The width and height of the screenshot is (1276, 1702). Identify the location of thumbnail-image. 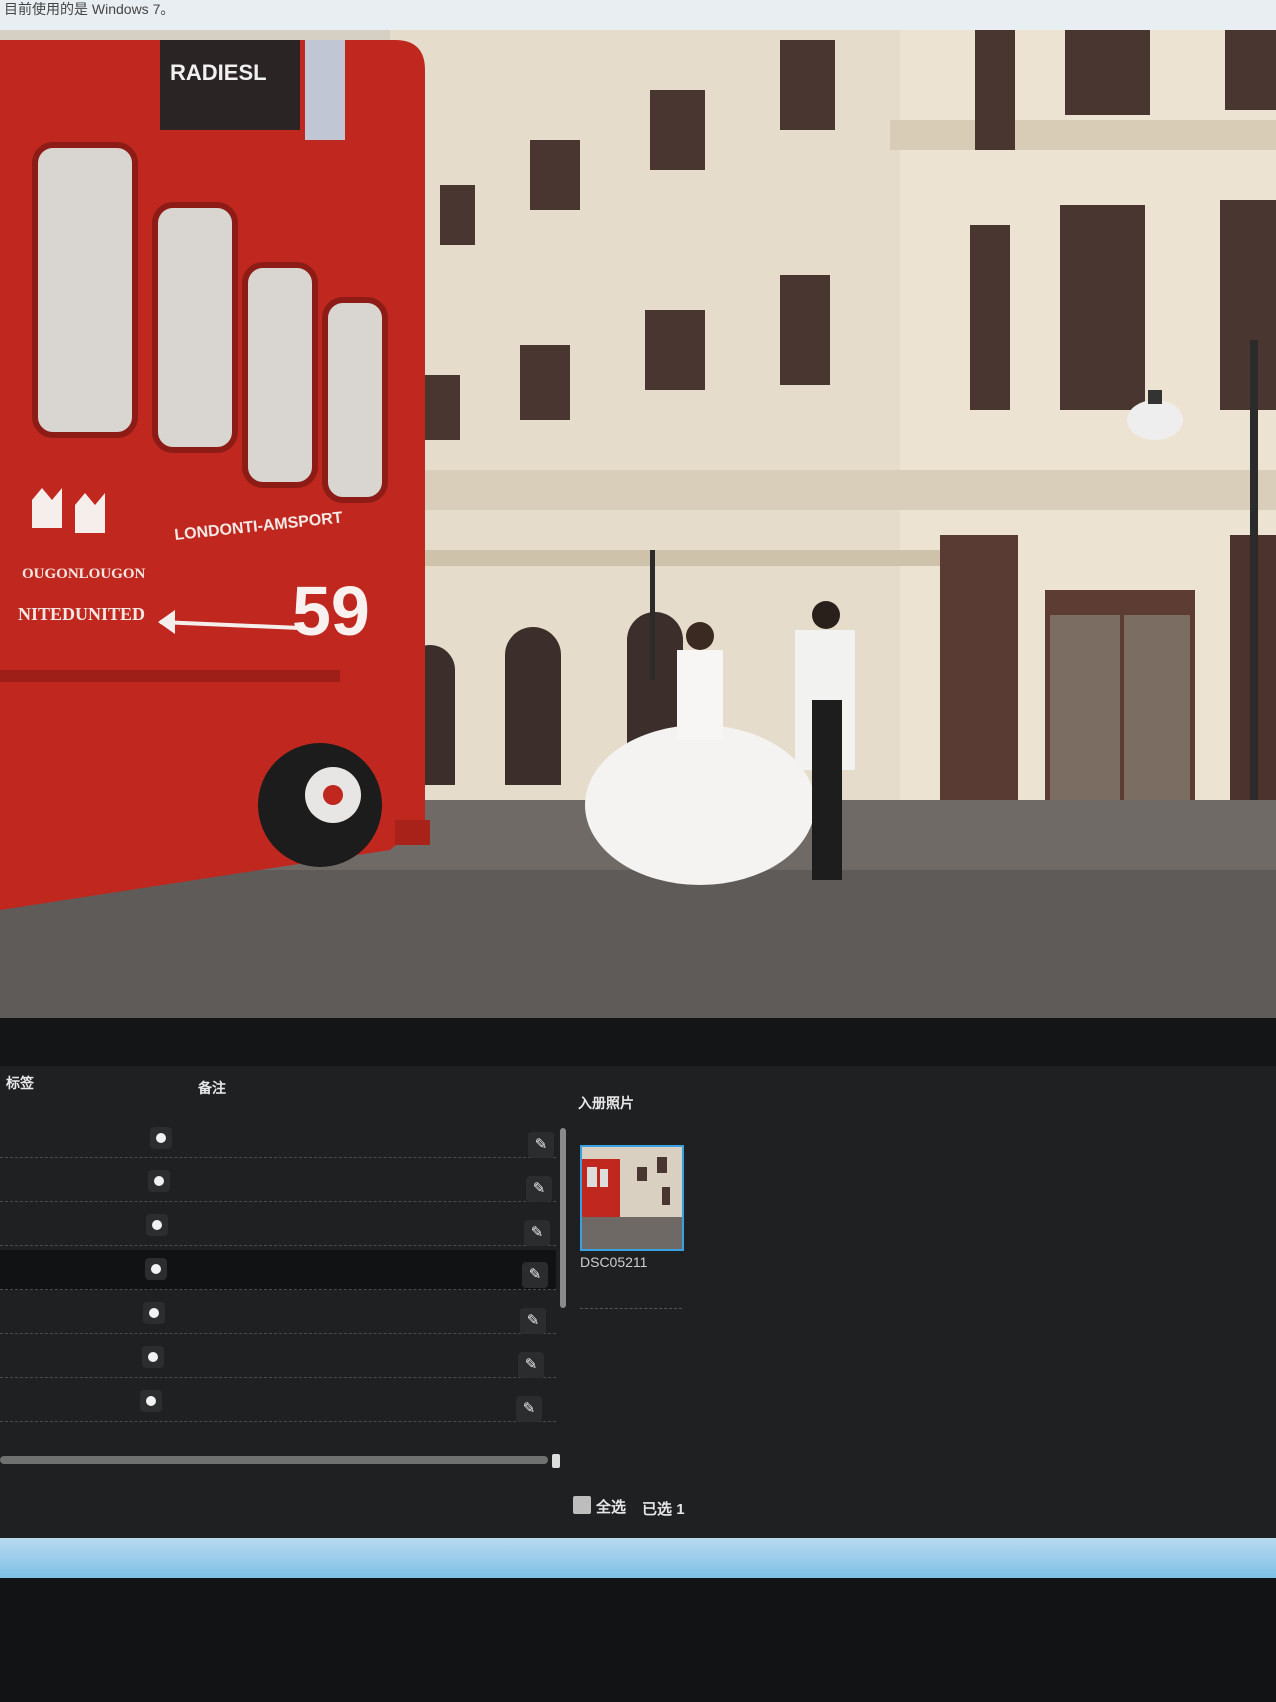
(632, 1198).